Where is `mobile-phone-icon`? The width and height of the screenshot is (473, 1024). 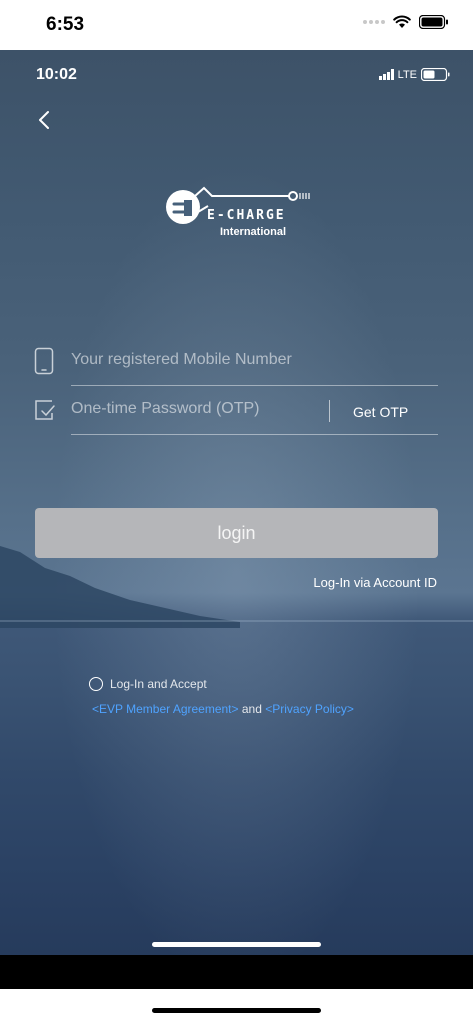 mobile-phone-icon is located at coordinates (44, 361).